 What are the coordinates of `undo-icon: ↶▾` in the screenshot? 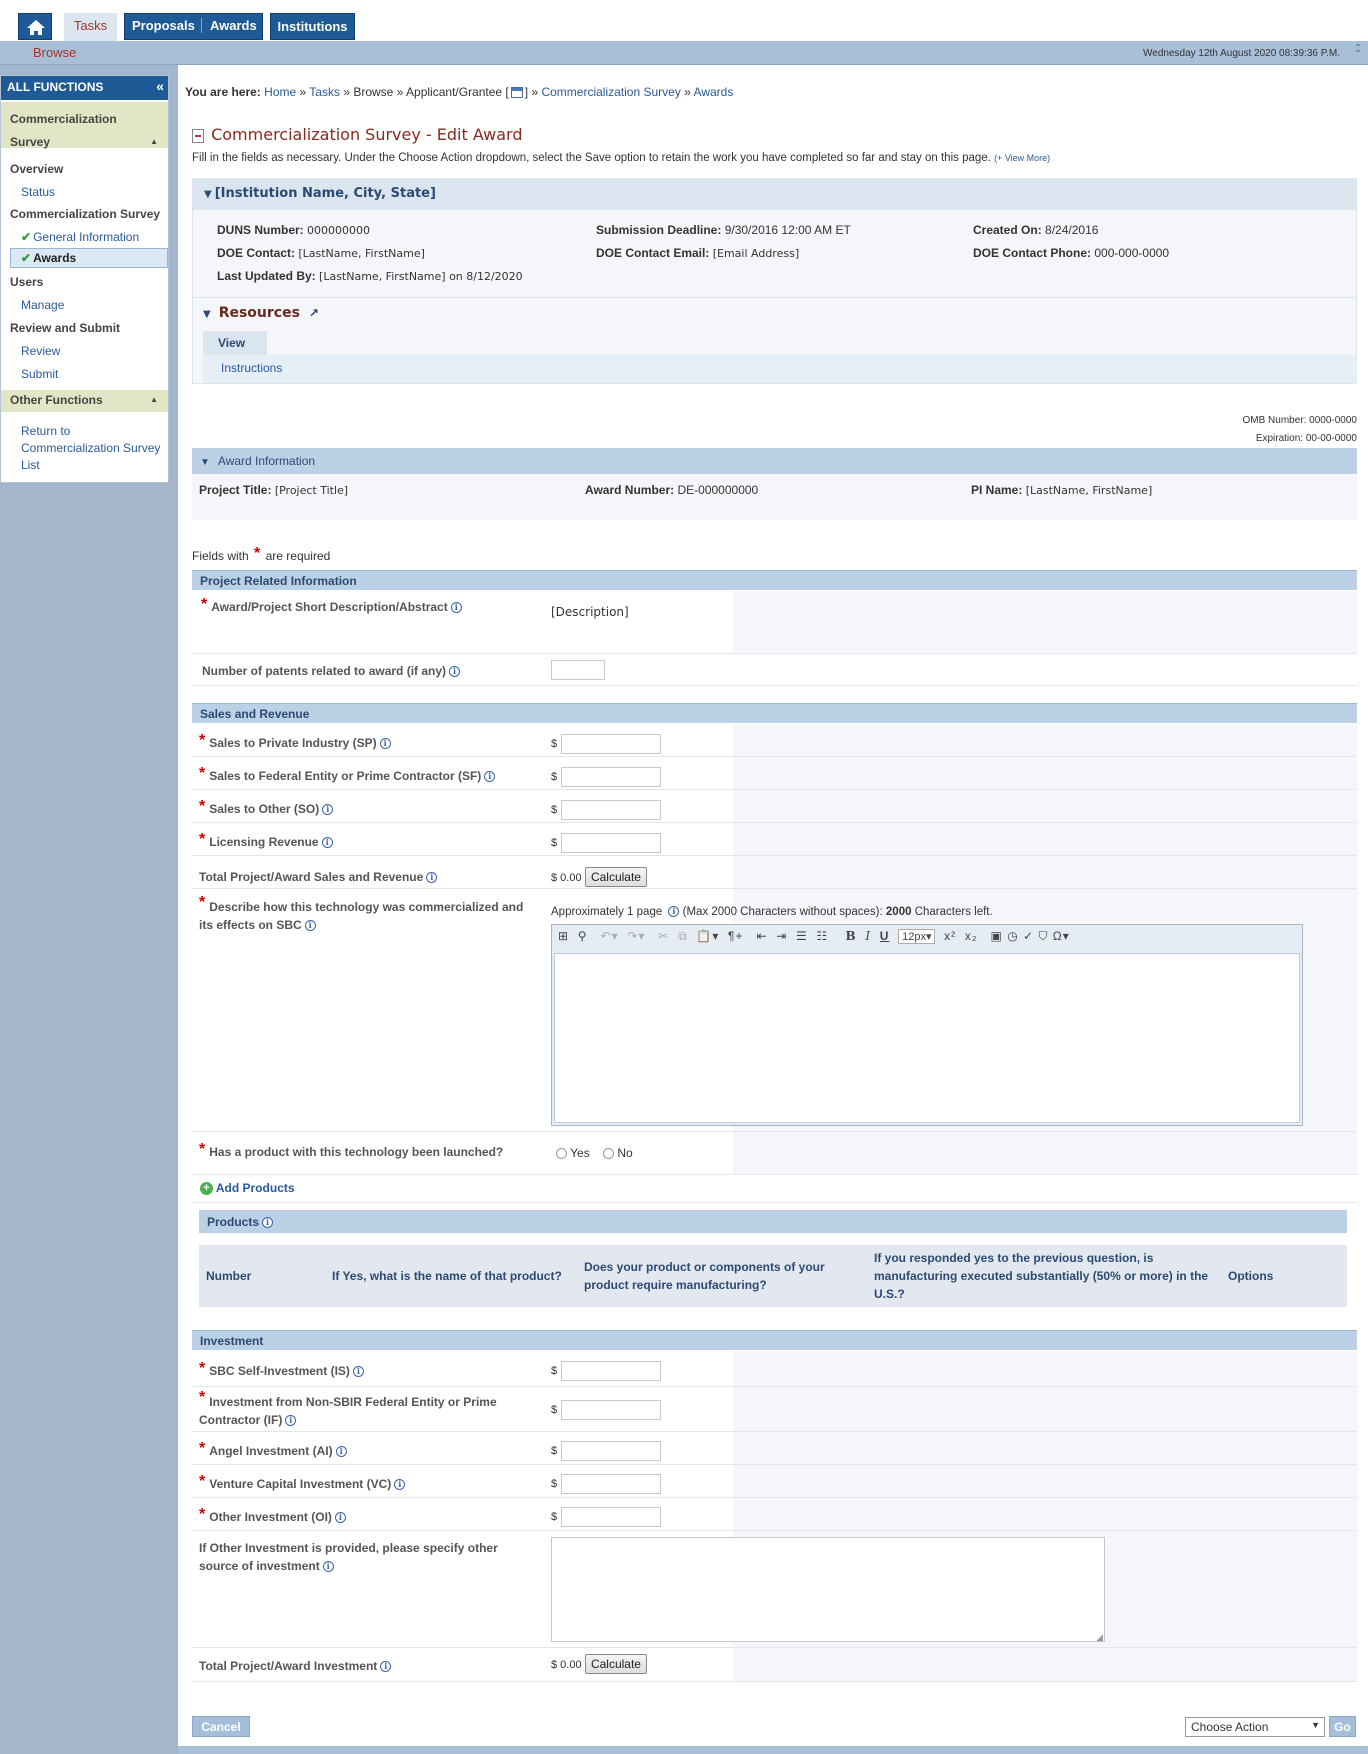 It's located at (610, 936).